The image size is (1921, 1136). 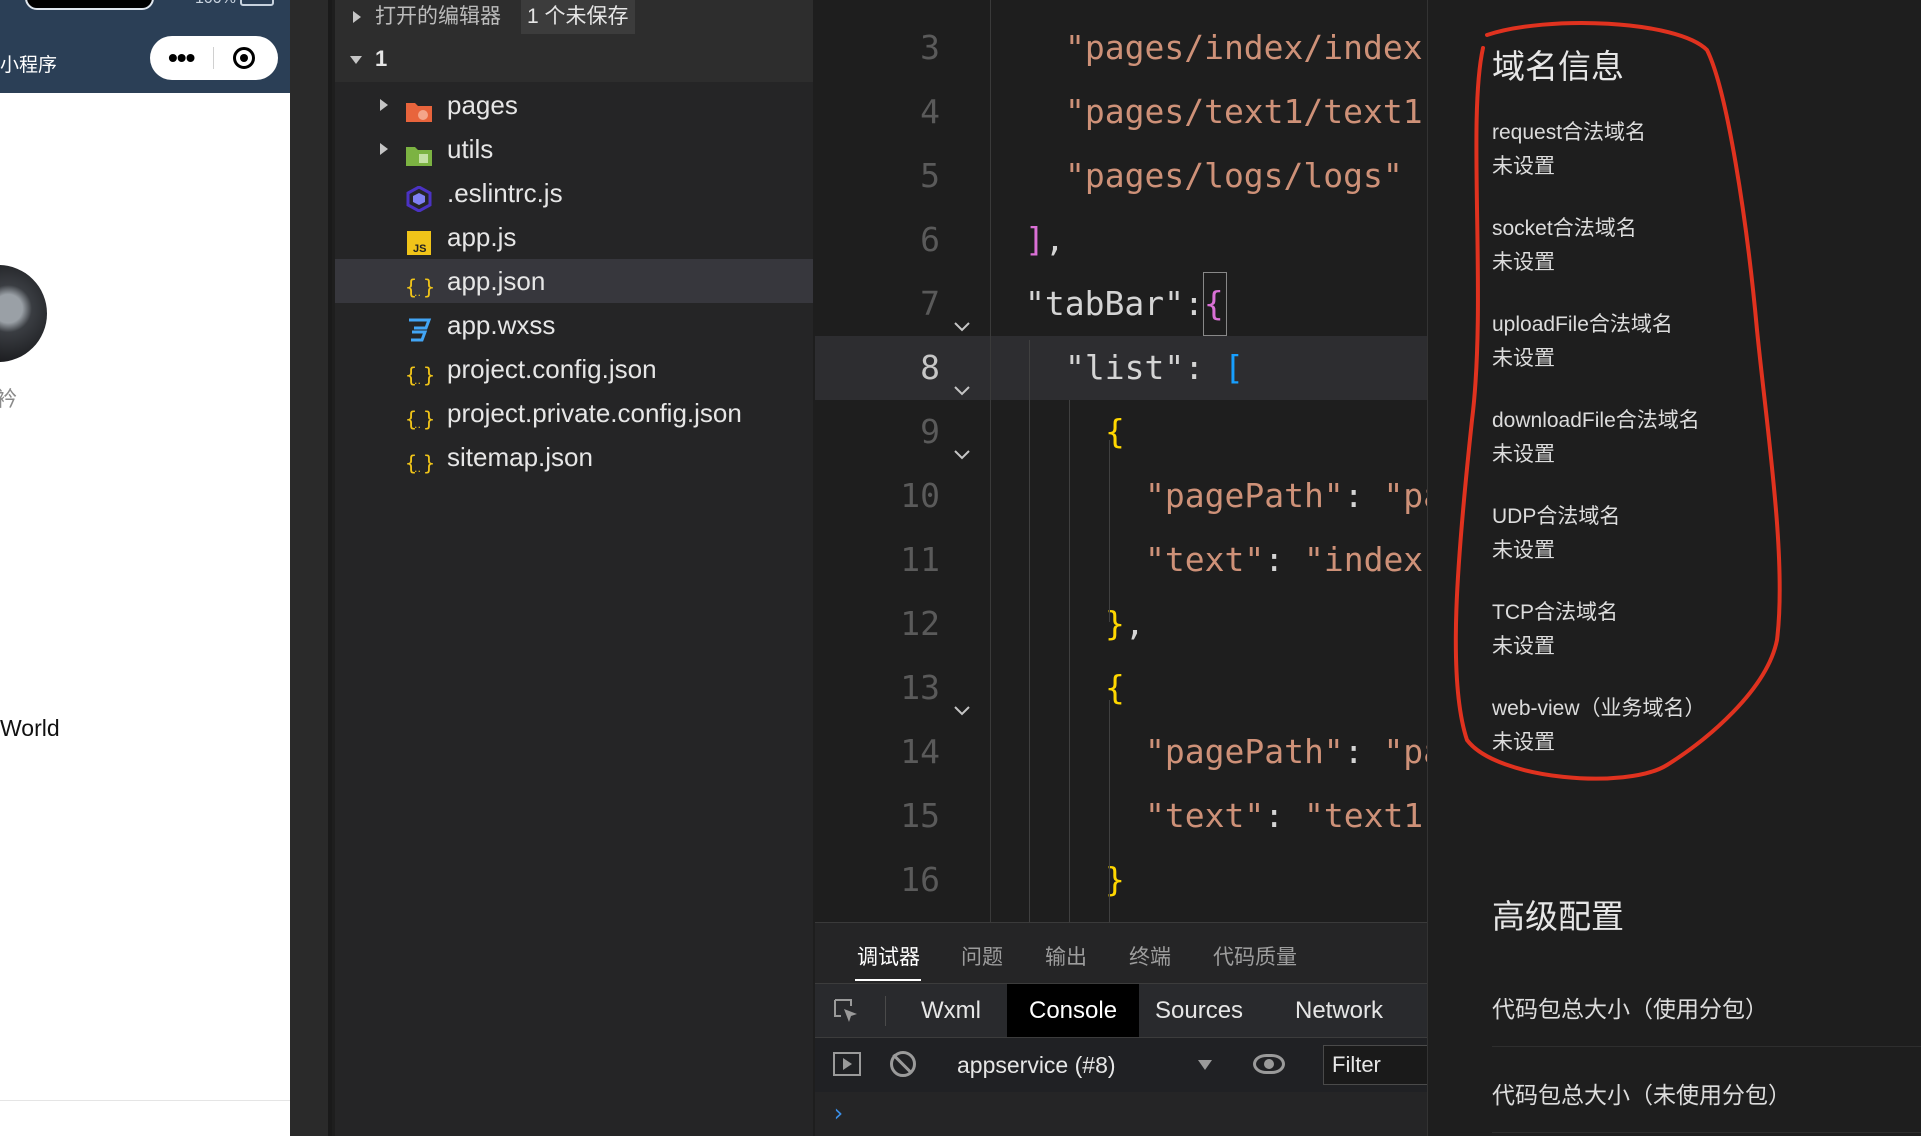 What do you see at coordinates (1596, 420) in the screenshot?
I see `domain-label: downloadFile合法域名` at bounding box center [1596, 420].